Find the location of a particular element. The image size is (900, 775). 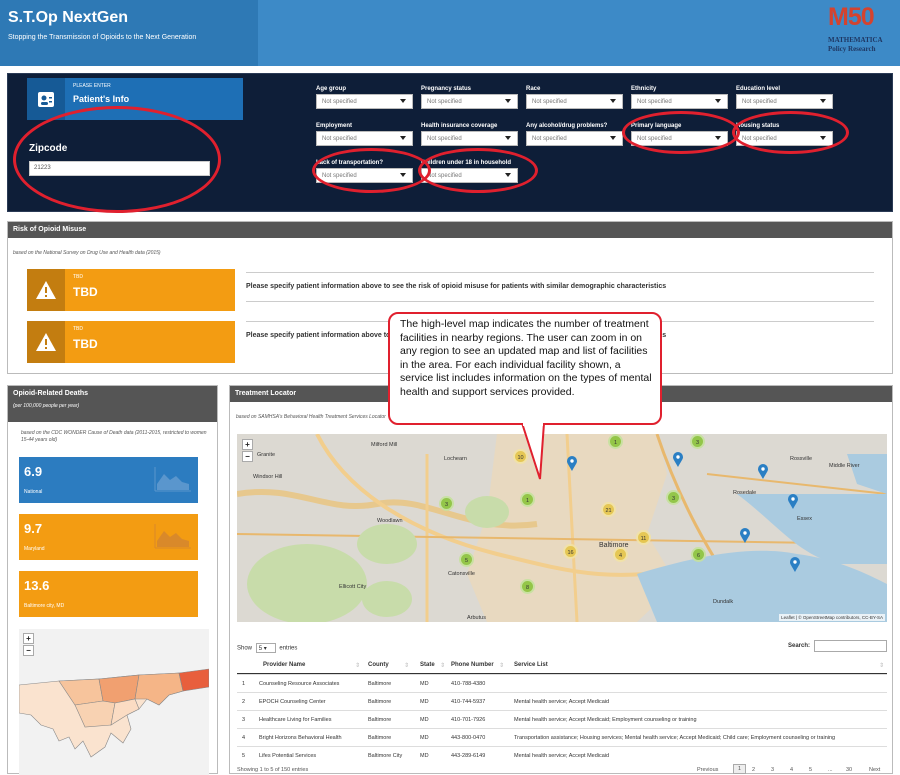

filter-select-education-level: Not specified is located at coordinates (784, 101).